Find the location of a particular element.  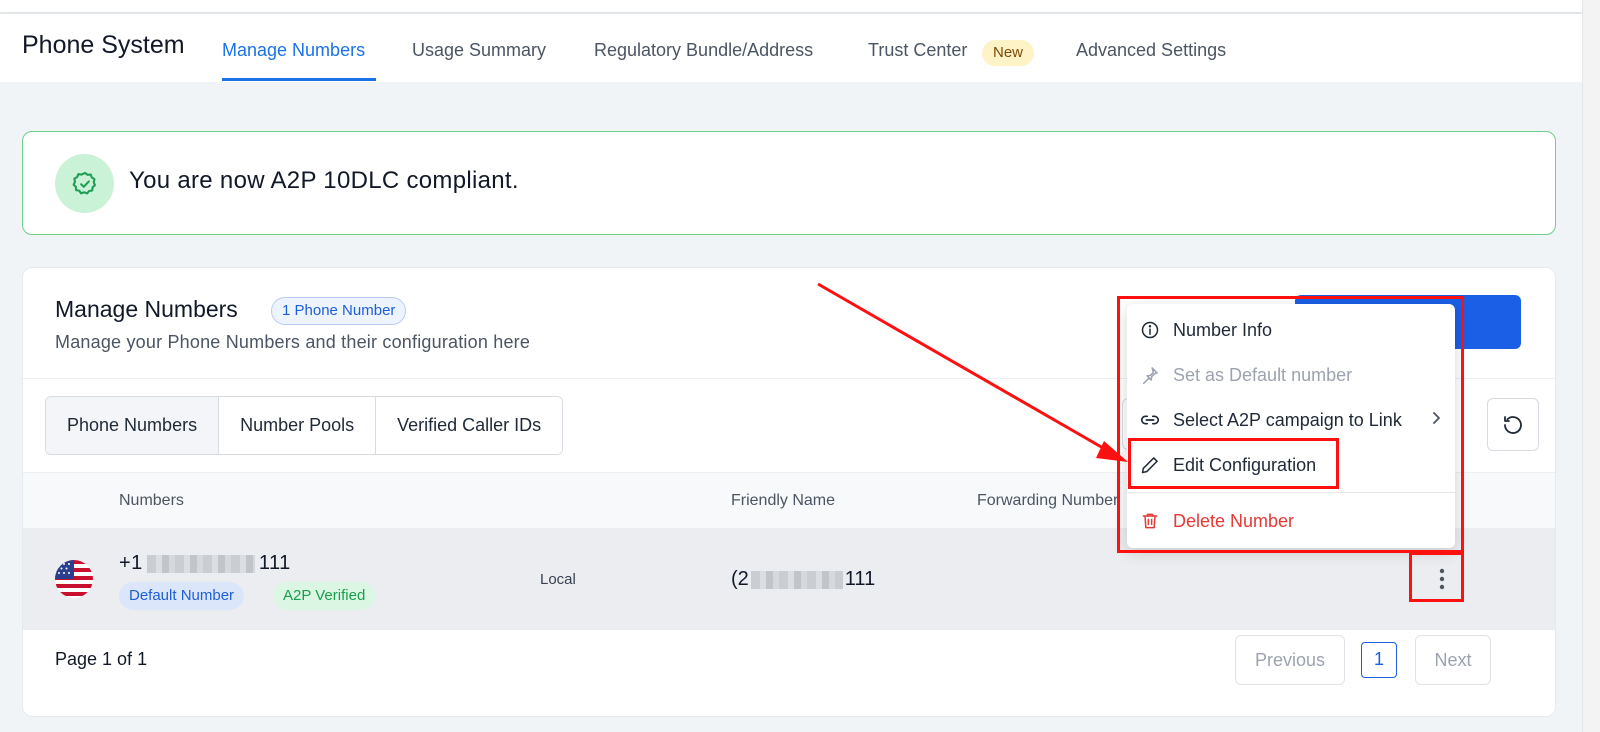

new-badge: New is located at coordinates (1008, 53).